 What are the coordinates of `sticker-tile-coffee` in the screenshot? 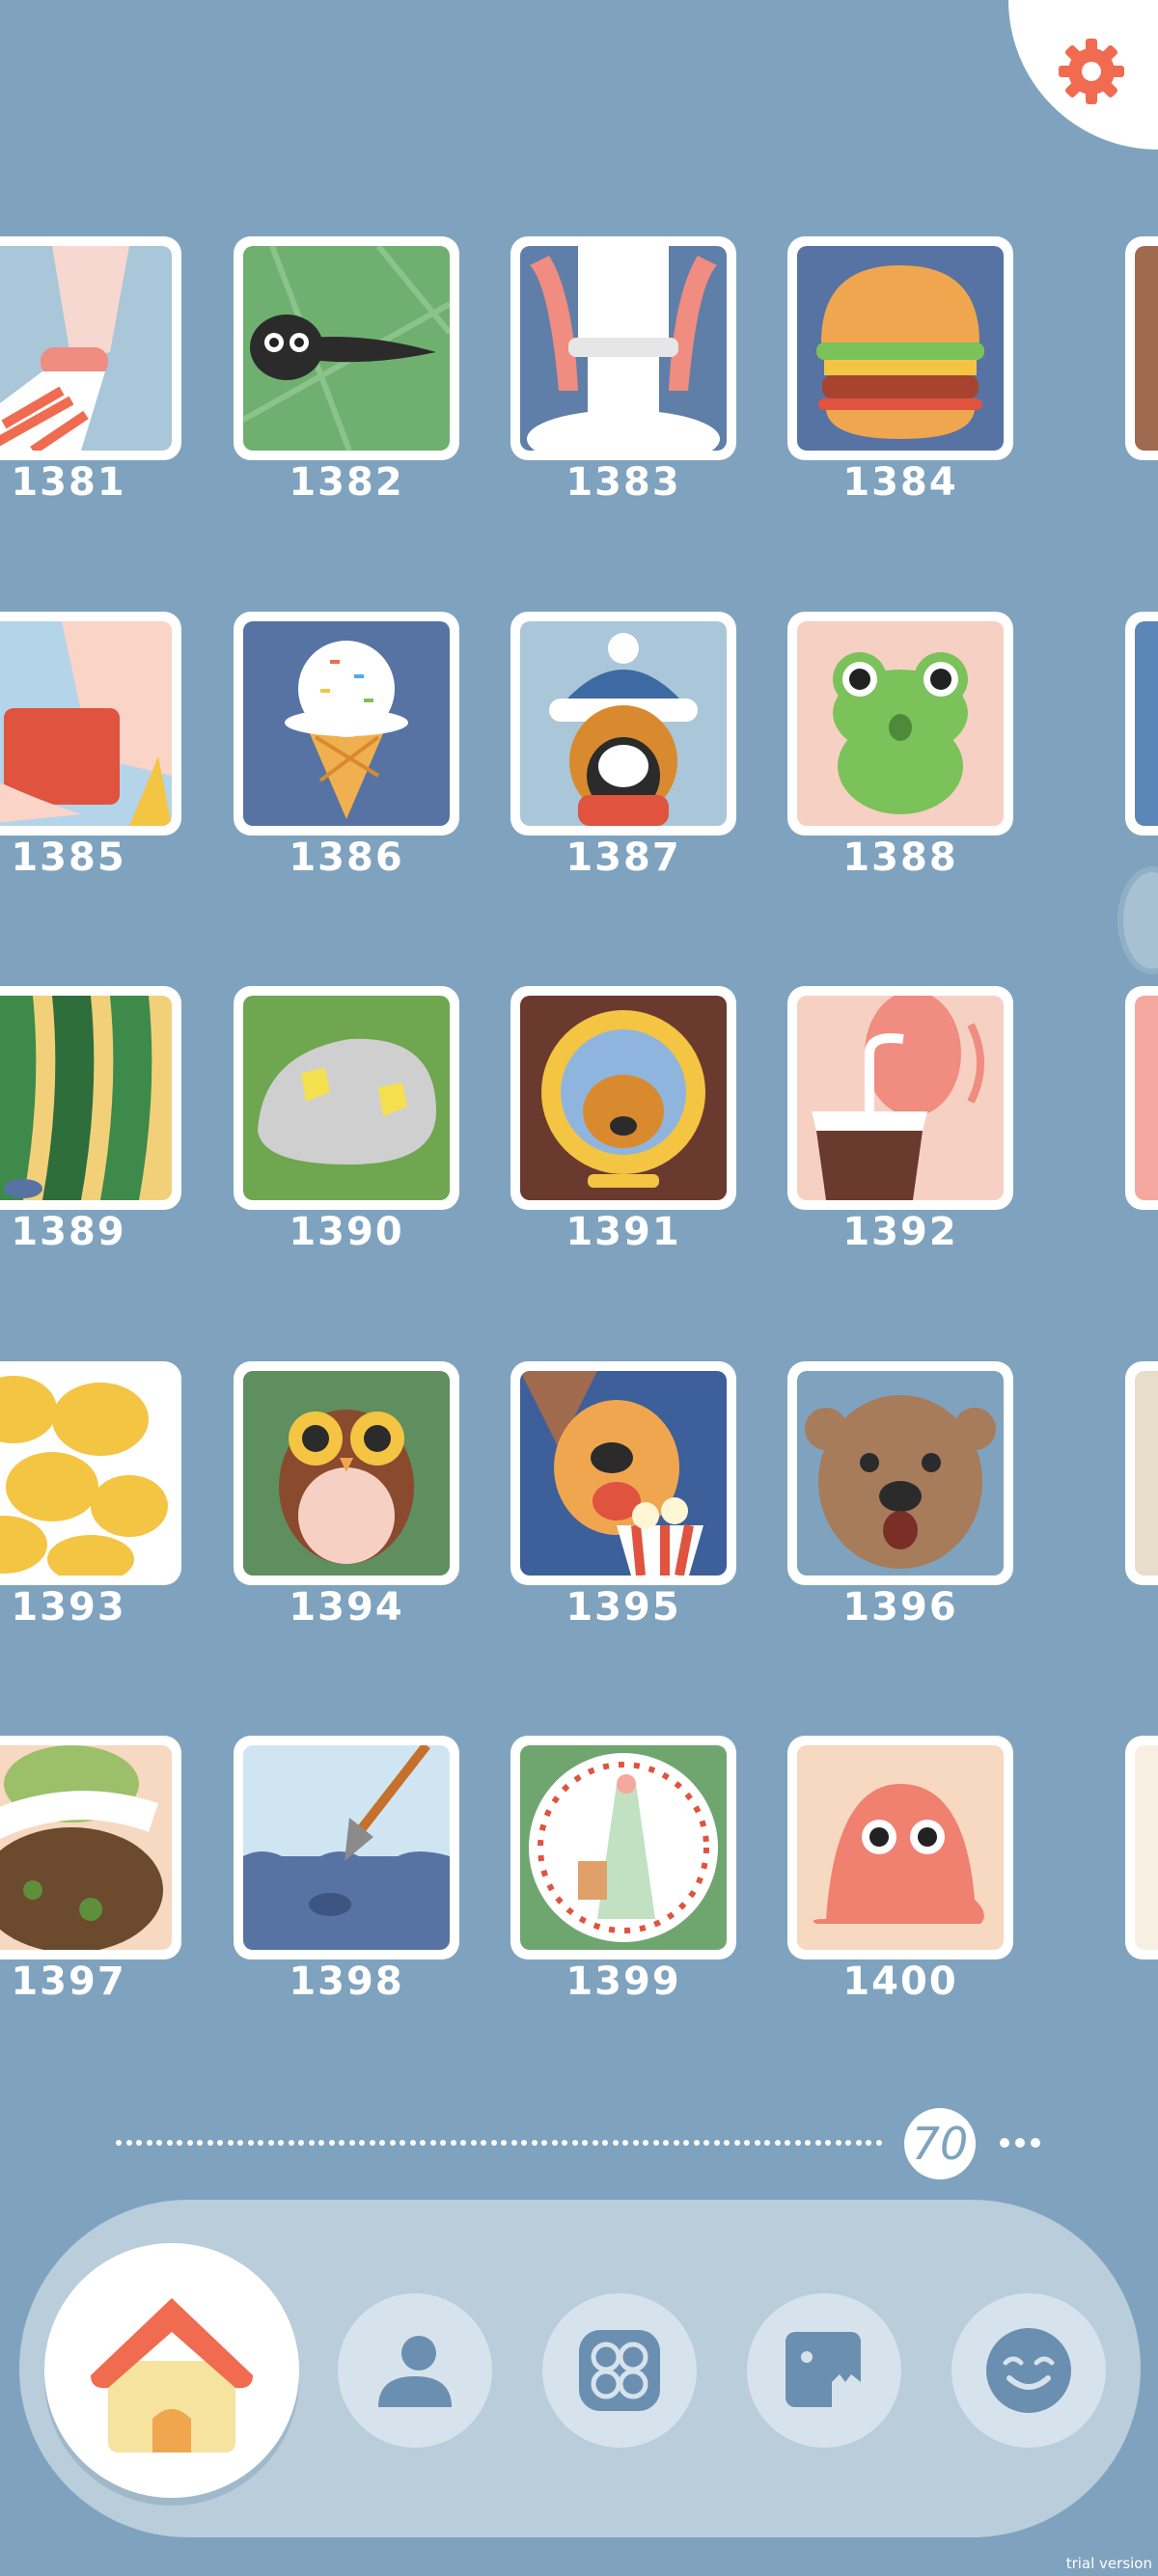 It's located at (900, 1098).